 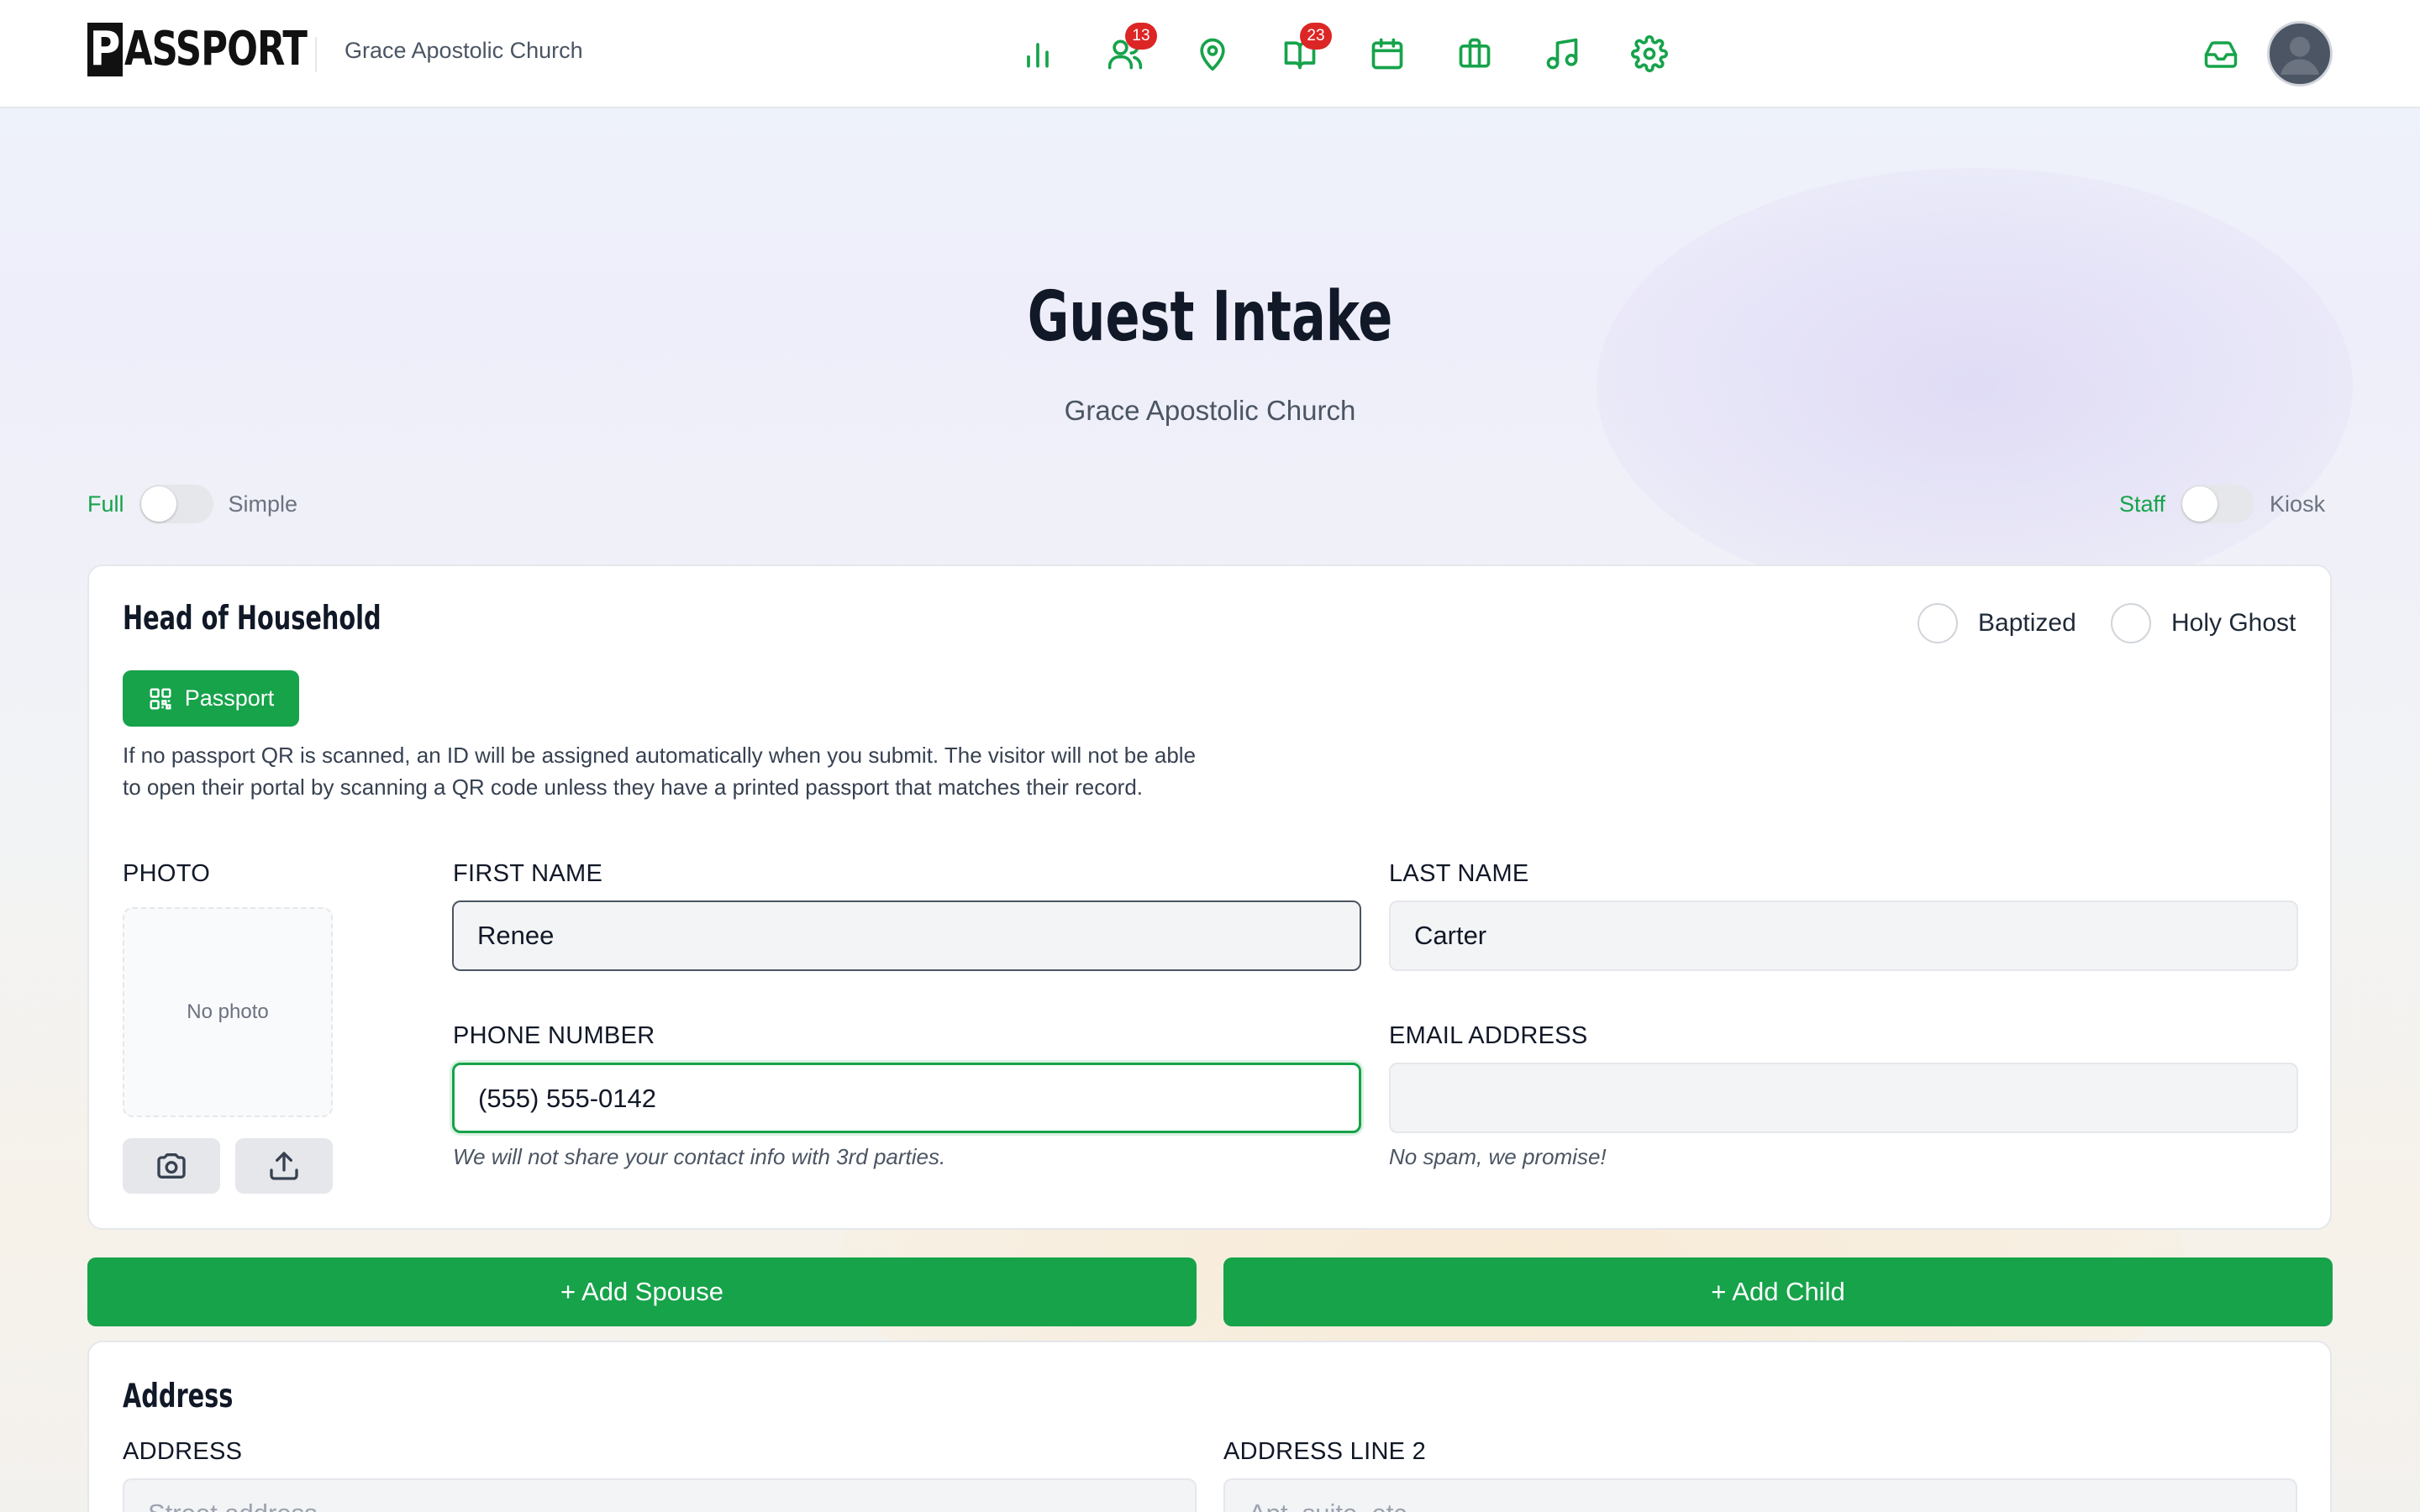 I want to click on people-badge: 13, so click(x=1141, y=36).